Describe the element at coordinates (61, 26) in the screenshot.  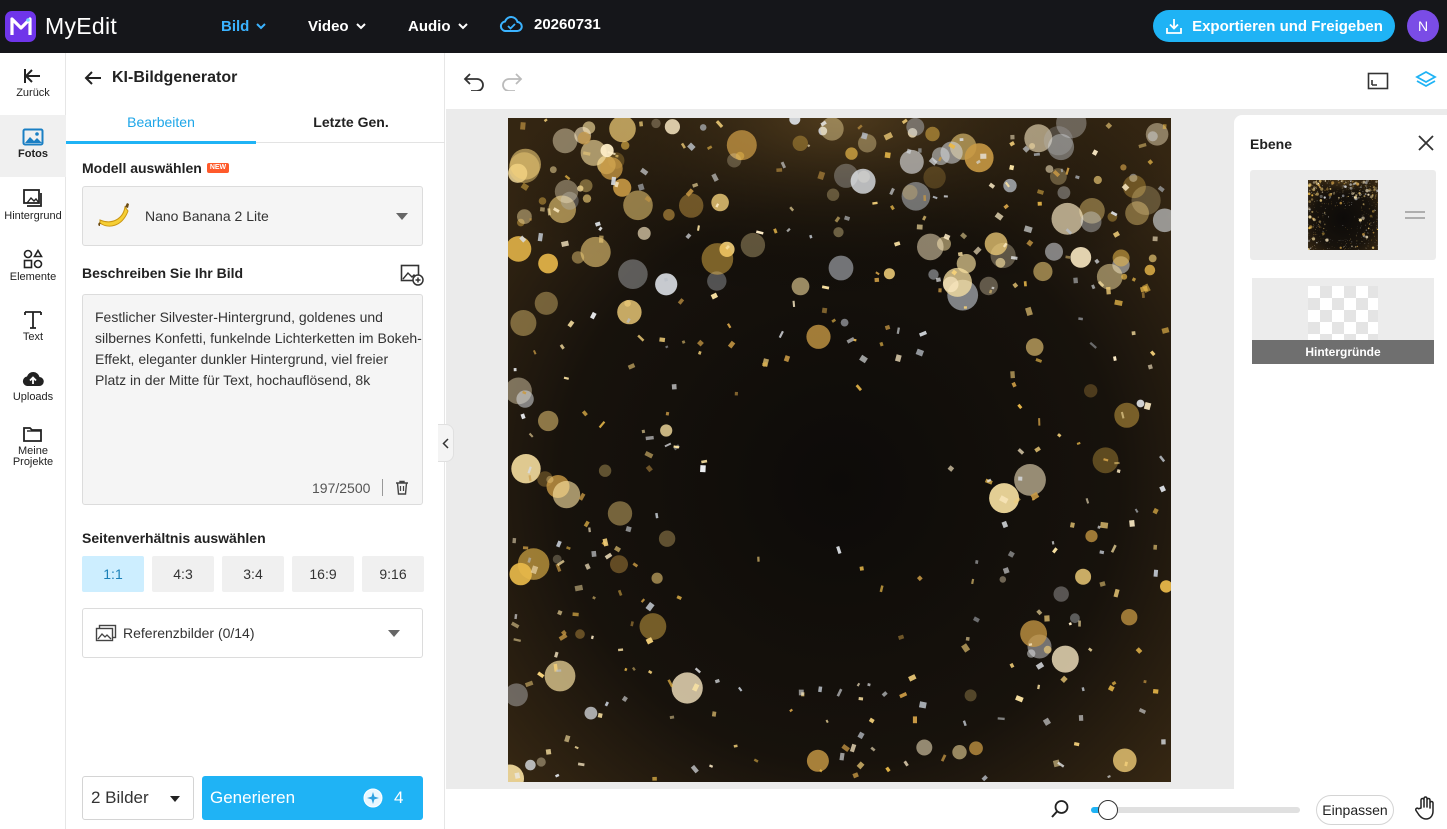
I see `app-logo: MyEdit` at that location.